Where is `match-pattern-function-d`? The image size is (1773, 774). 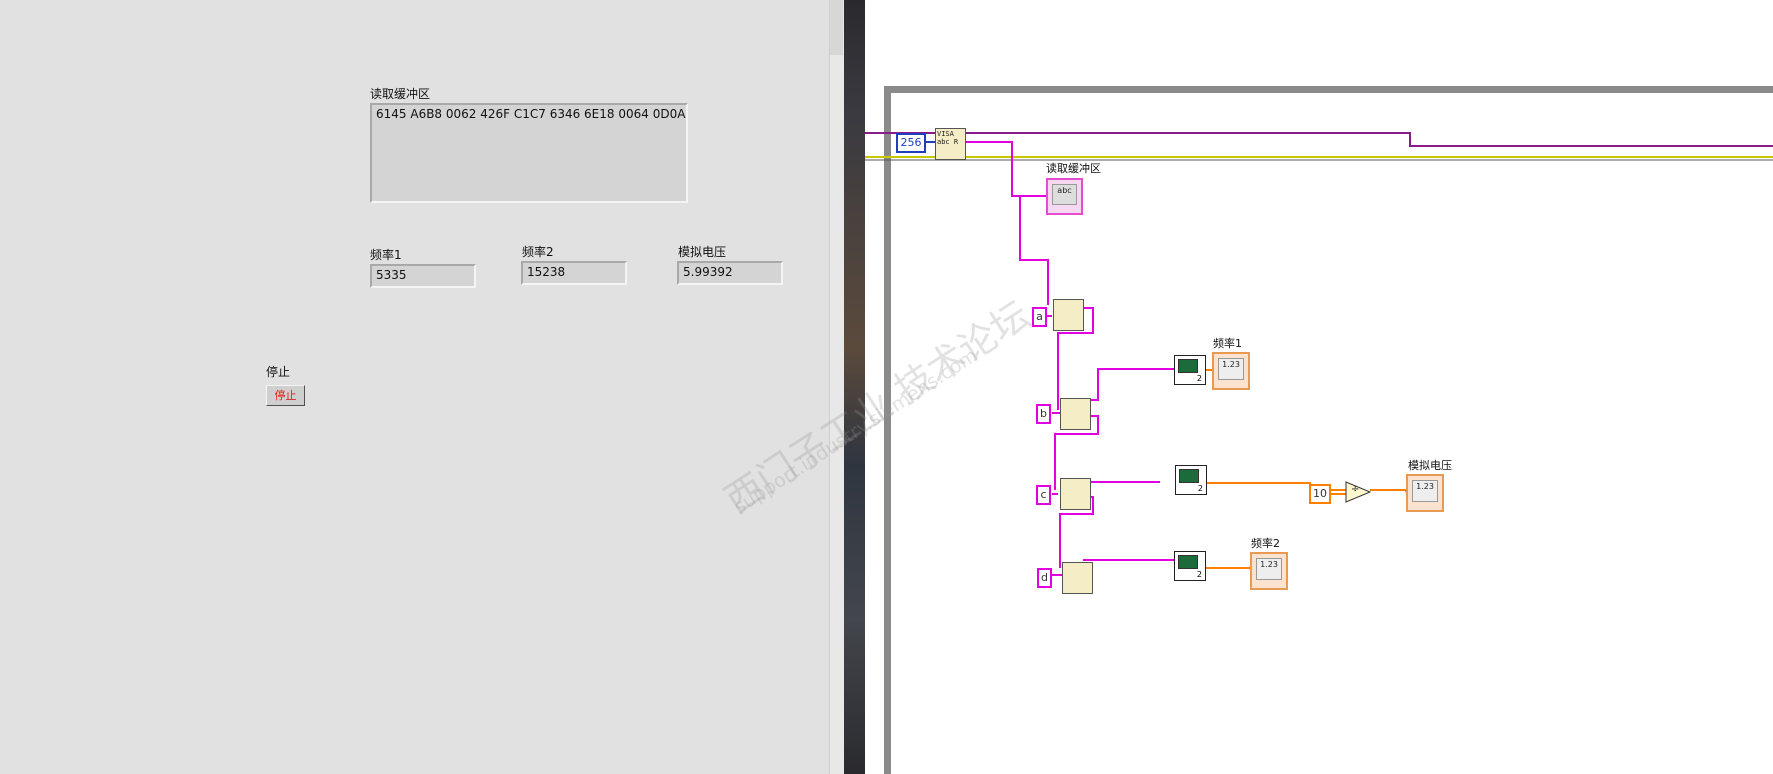 match-pattern-function-d is located at coordinates (1077, 578).